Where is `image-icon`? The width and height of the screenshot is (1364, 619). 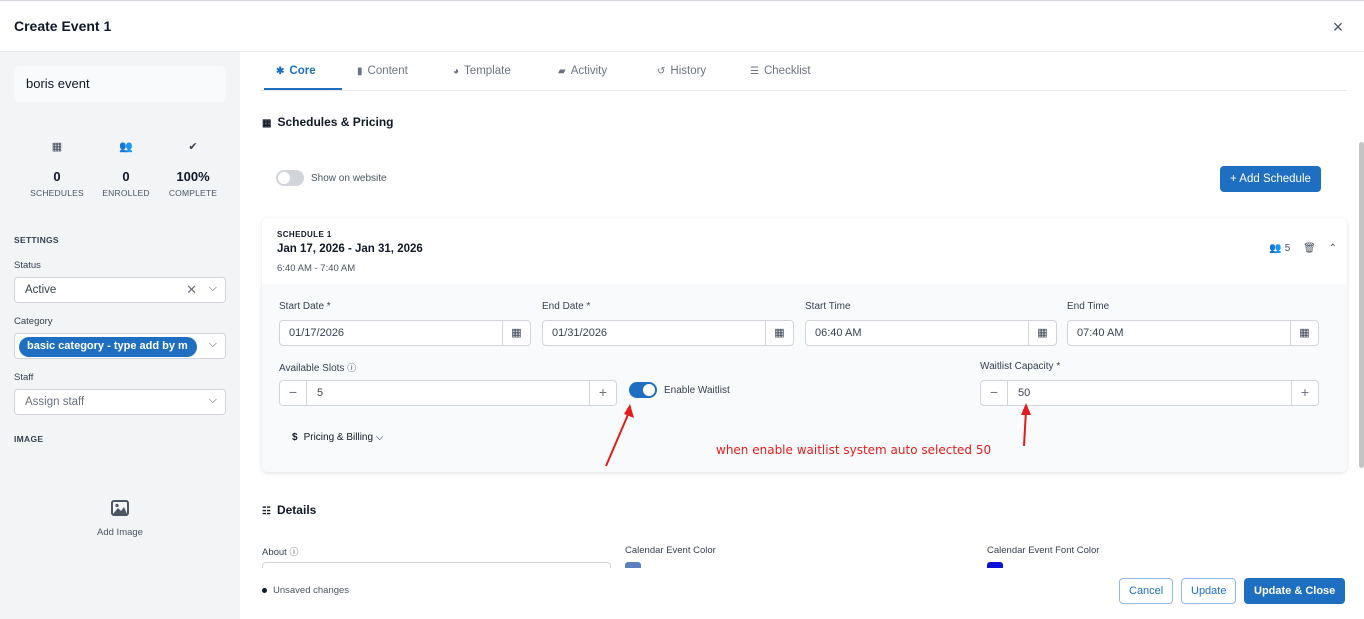 image-icon is located at coordinates (120, 510).